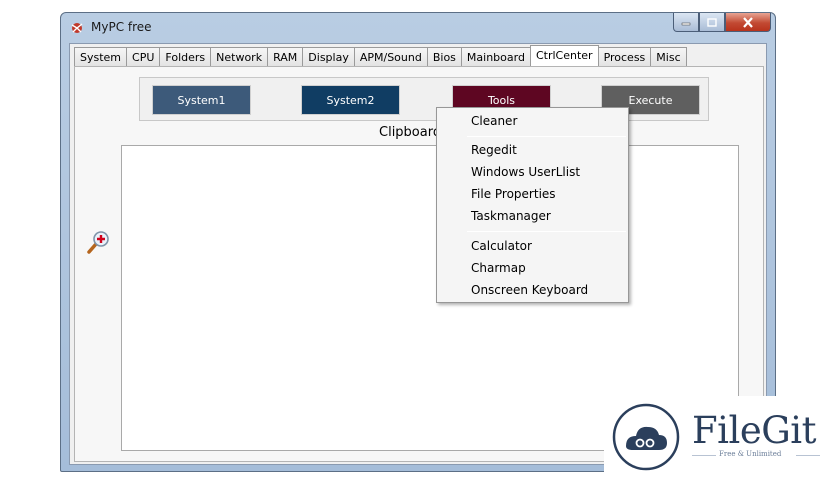  I want to click on tab-display: Display, so click(328, 57).